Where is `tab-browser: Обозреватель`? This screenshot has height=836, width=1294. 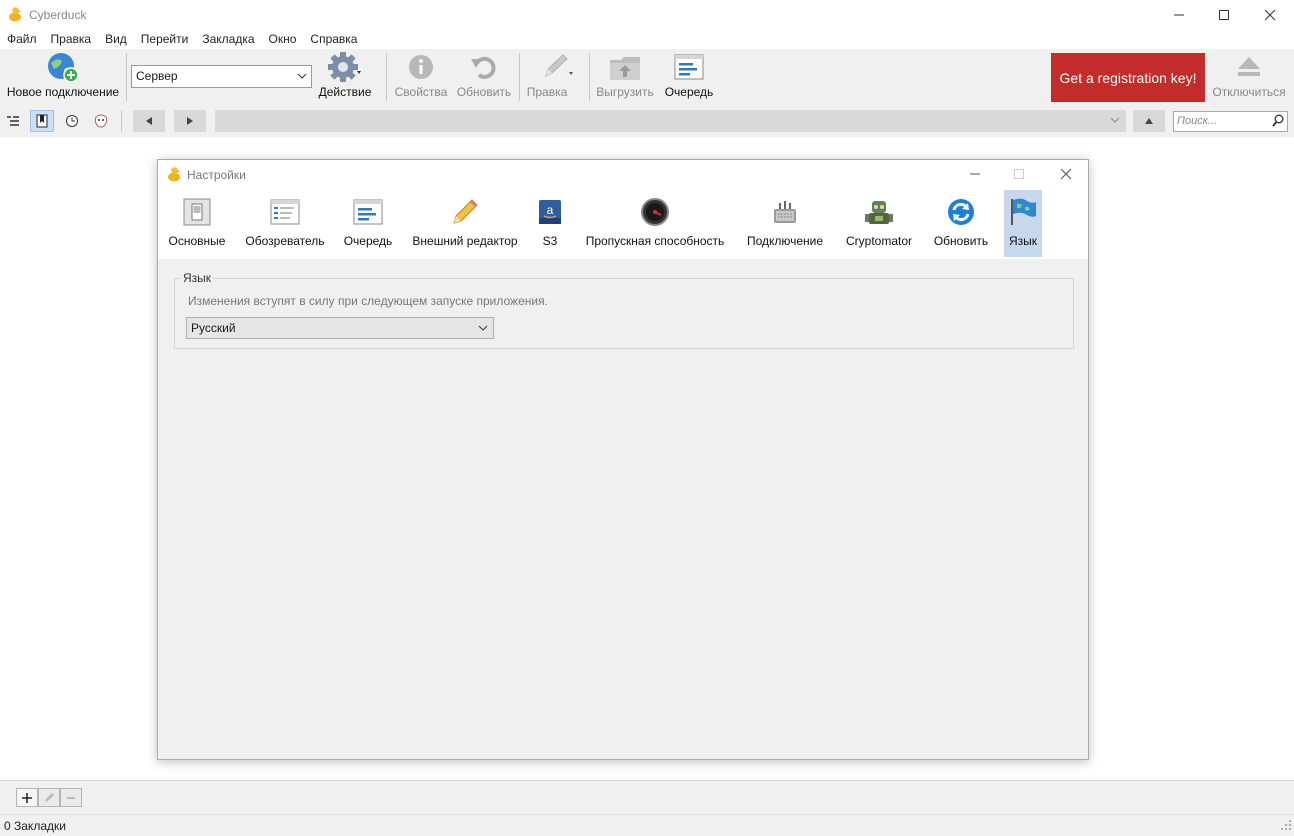 tab-browser: Обозреватель is located at coordinates (285, 223).